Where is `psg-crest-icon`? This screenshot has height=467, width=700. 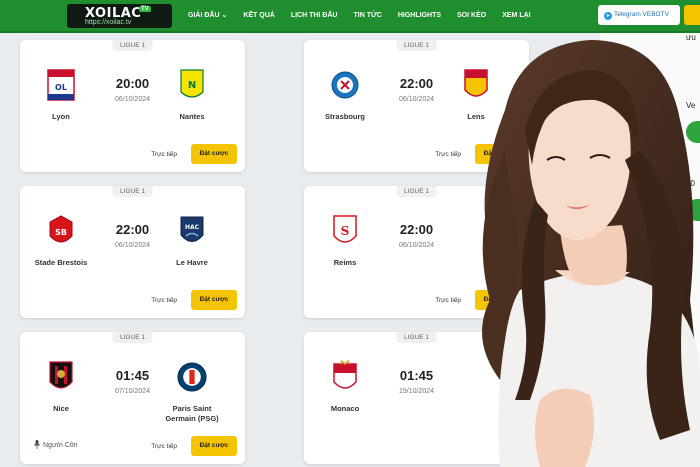
psg-crest-icon is located at coordinates (192, 377).